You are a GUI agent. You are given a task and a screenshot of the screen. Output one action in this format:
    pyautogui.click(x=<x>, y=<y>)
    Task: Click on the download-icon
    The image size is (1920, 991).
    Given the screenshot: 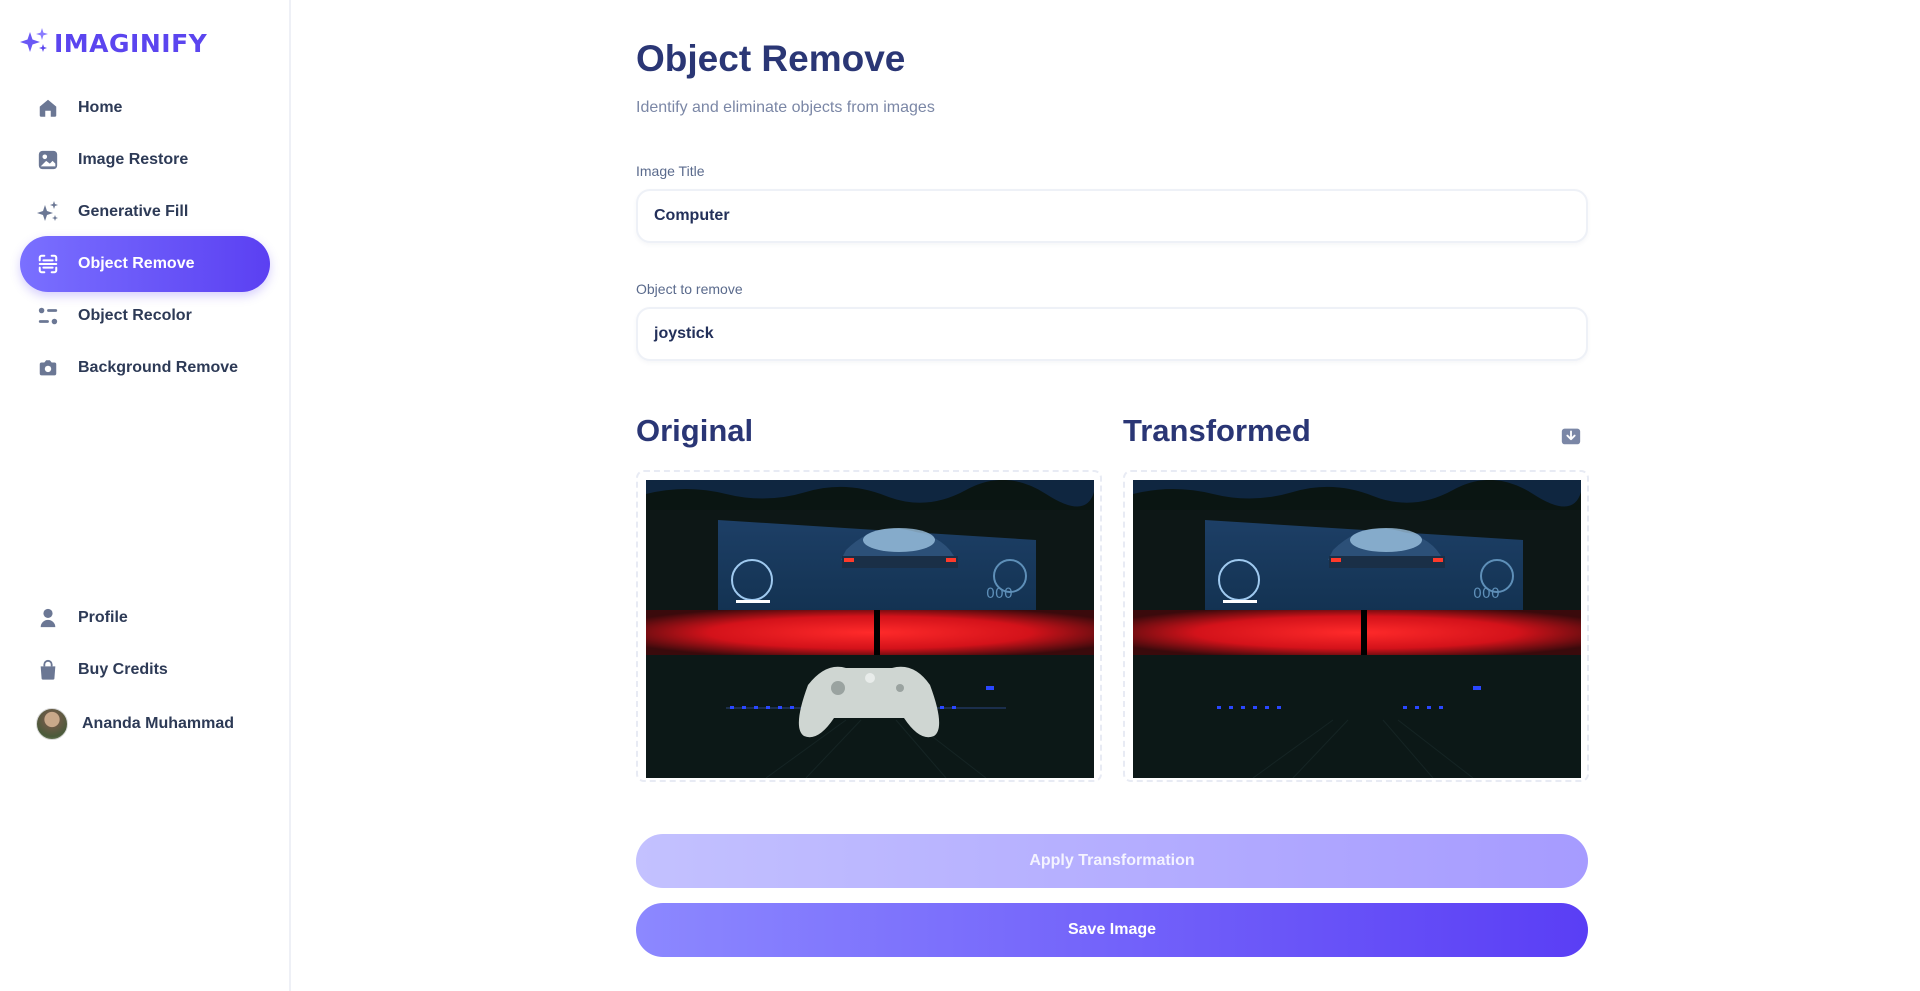 What is the action you would take?
    pyautogui.click(x=1572, y=437)
    